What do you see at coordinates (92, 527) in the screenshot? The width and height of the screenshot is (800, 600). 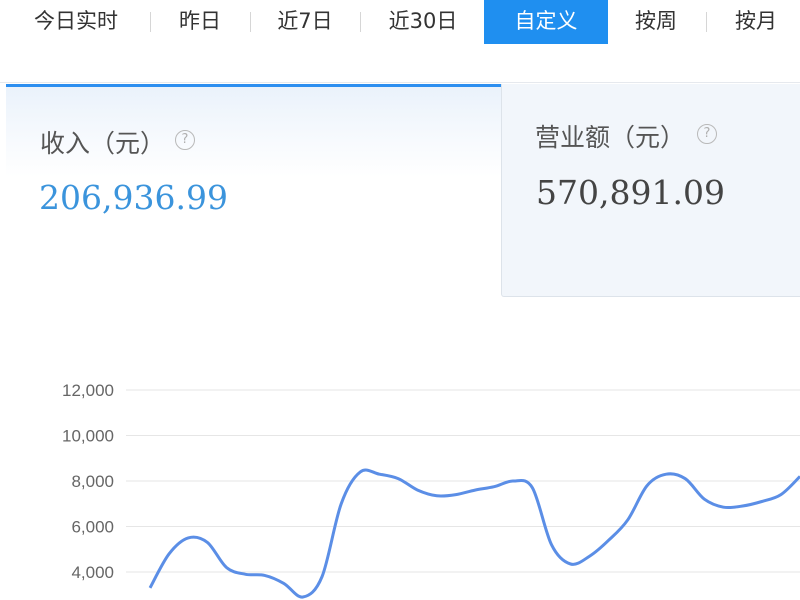 I see `y-tick-label: 6,000` at bounding box center [92, 527].